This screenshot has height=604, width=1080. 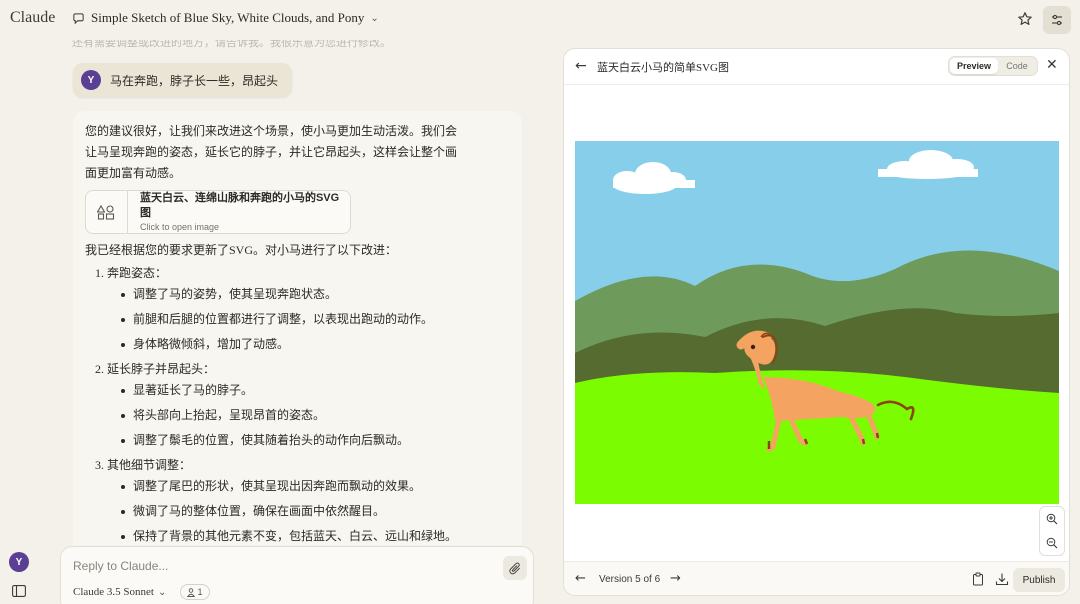 What do you see at coordinates (91, 80) in the screenshot?
I see `user-avatar: Y` at bounding box center [91, 80].